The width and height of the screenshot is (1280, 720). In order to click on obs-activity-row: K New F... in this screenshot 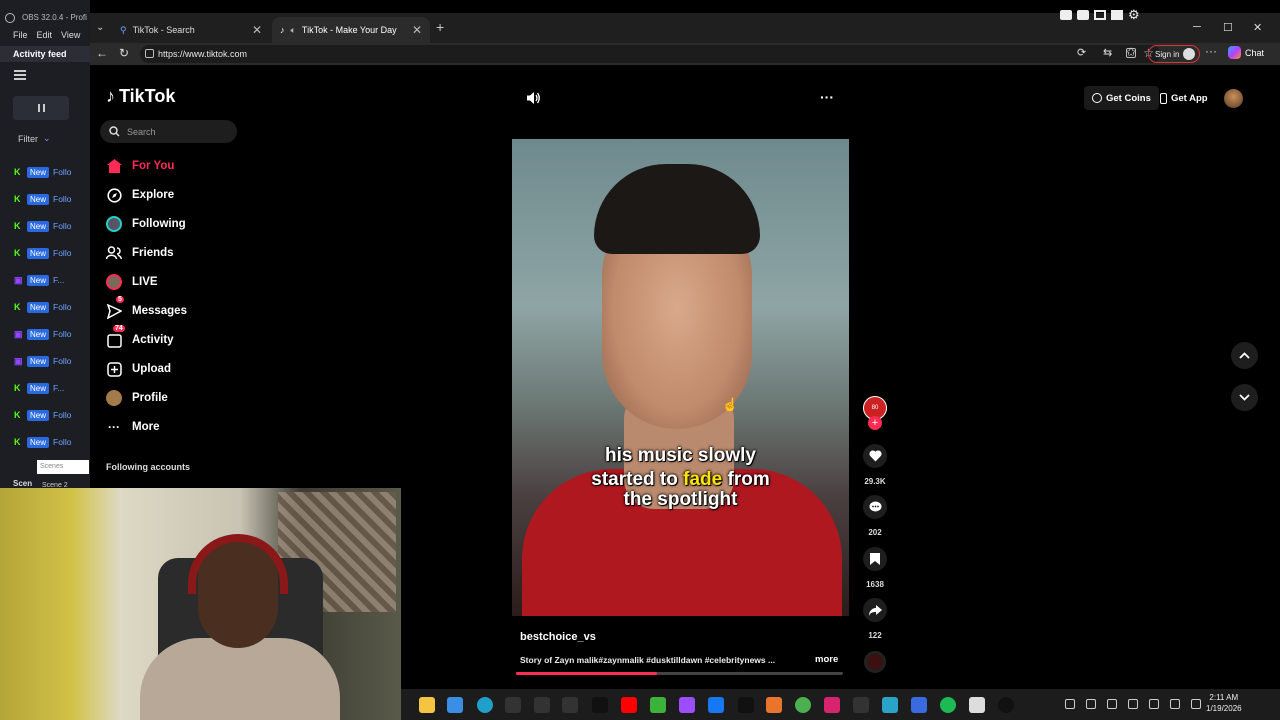, I will do `click(39, 388)`.